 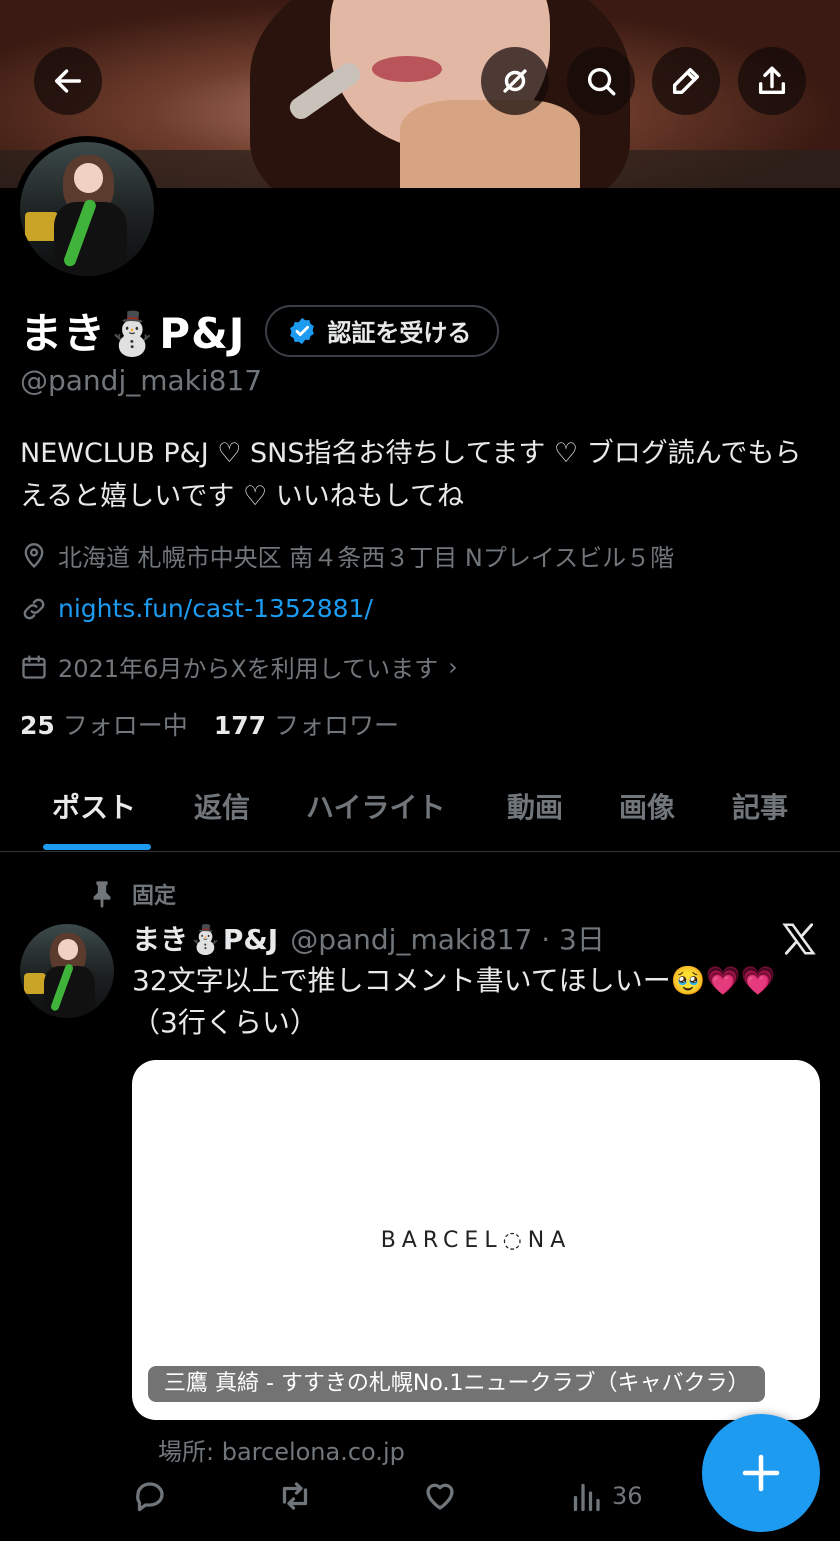 I want to click on website-row: nights.fun/cast-1352881/, so click(x=196, y=608).